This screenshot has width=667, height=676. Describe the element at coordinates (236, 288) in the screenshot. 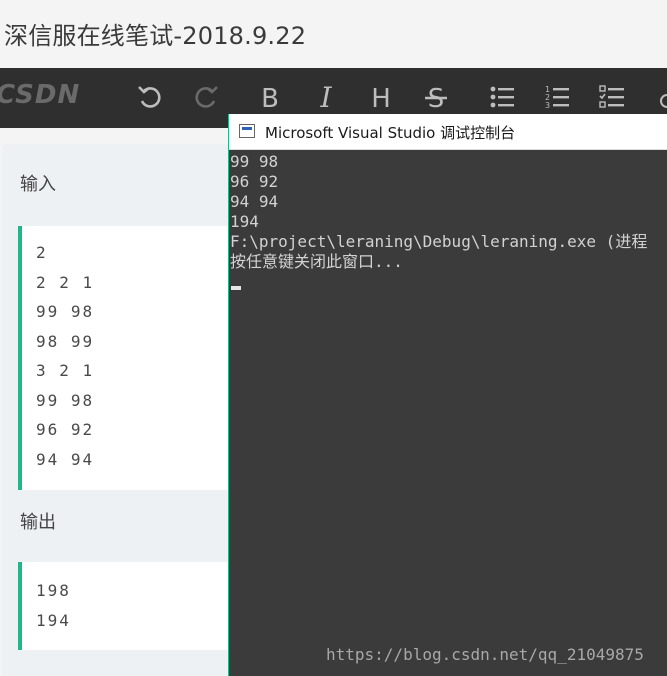

I see `console-cursor` at that location.